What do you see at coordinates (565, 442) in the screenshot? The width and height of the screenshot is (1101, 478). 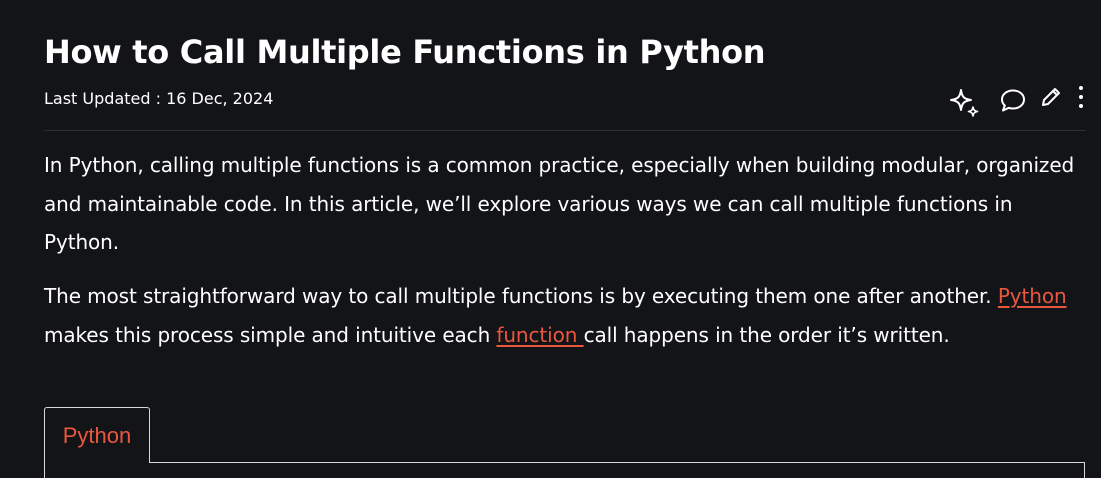 I see `code-block: Python` at bounding box center [565, 442].